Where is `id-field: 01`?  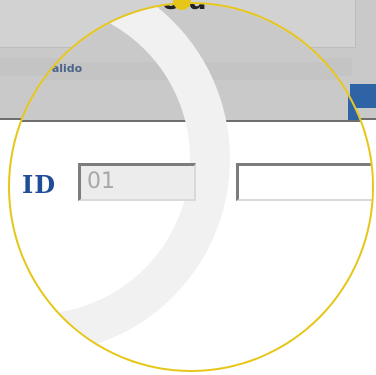 id-field: 01 is located at coordinates (137, 182).